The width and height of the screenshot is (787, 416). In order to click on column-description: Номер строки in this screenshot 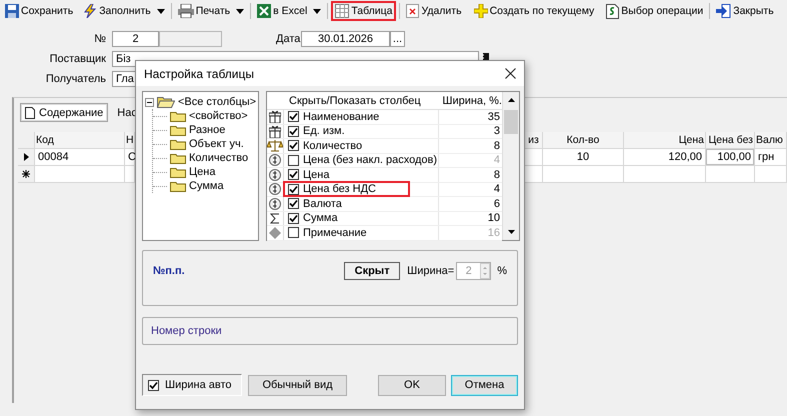, I will do `click(186, 331)`.